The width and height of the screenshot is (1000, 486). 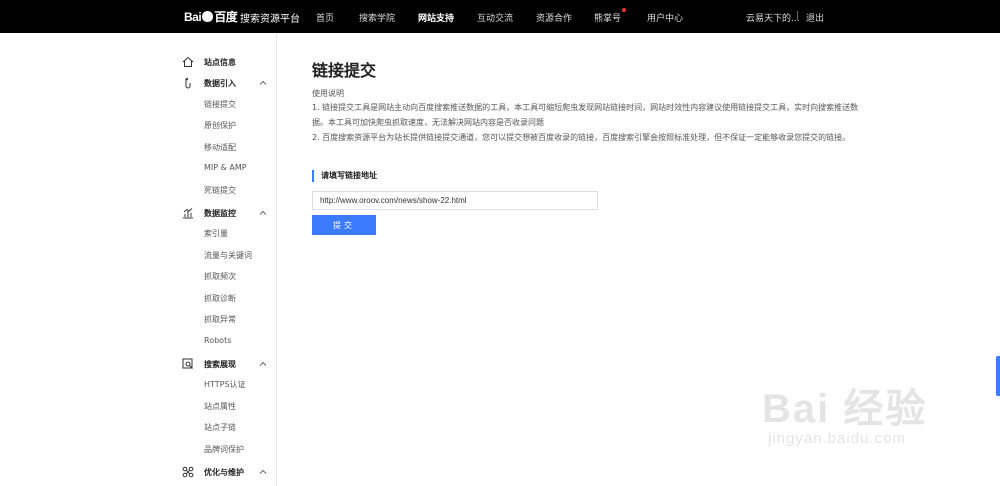 I want to click on sidebar-item-label: 死链提交, so click(x=220, y=190).